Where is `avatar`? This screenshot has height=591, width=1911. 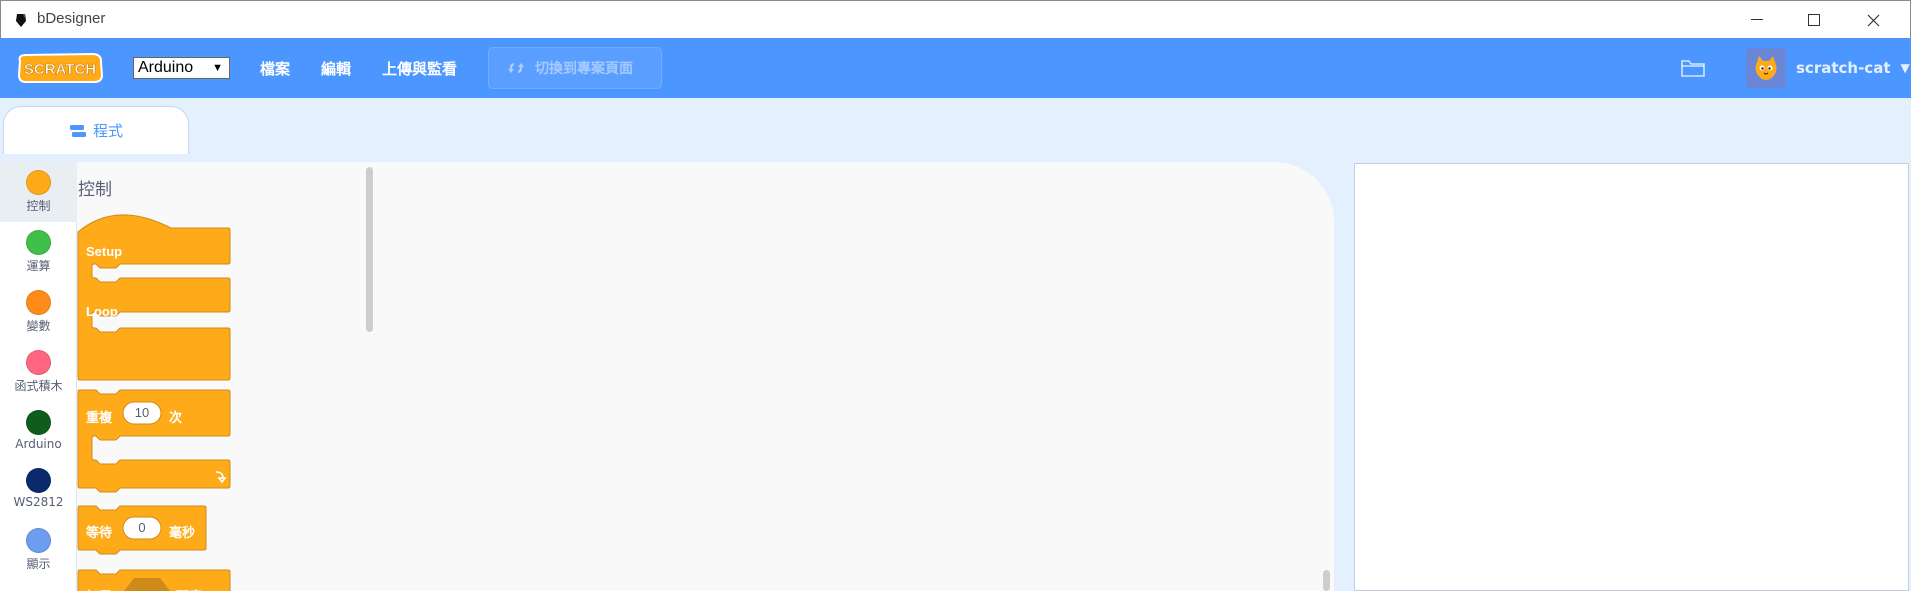
avatar is located at coordinates (1766, 68).